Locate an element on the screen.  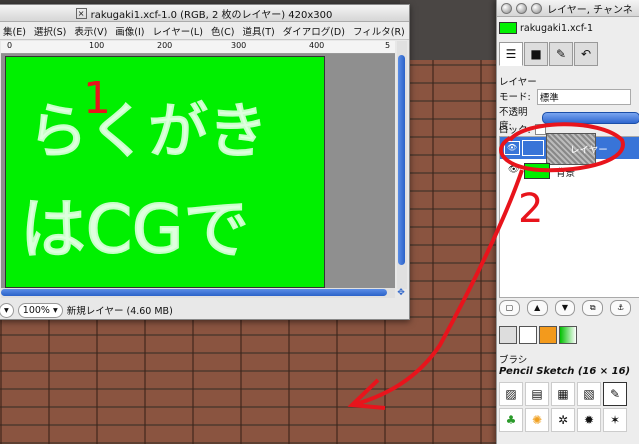
brush-item: ▨ is located at coordinates (511, 394).